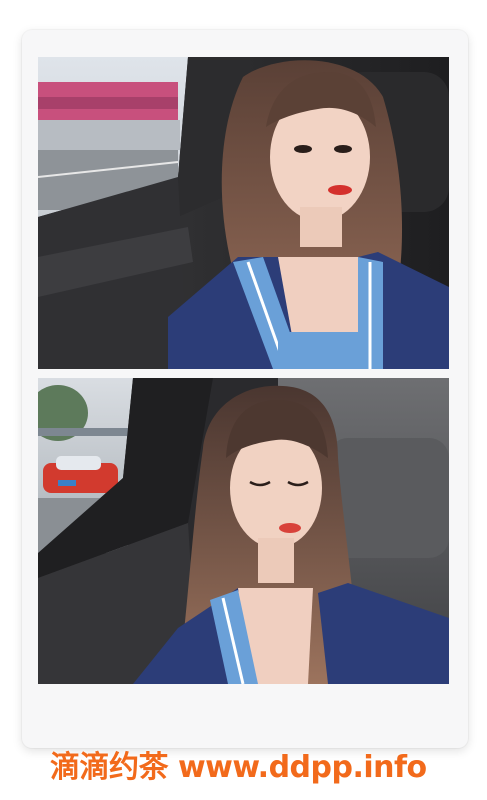  What do you see at coordinates (238, 767) in the screenshot?
I see `watermark-text: 滴滴约茶 www.ddpp.info` at bounding box center [238, 767].